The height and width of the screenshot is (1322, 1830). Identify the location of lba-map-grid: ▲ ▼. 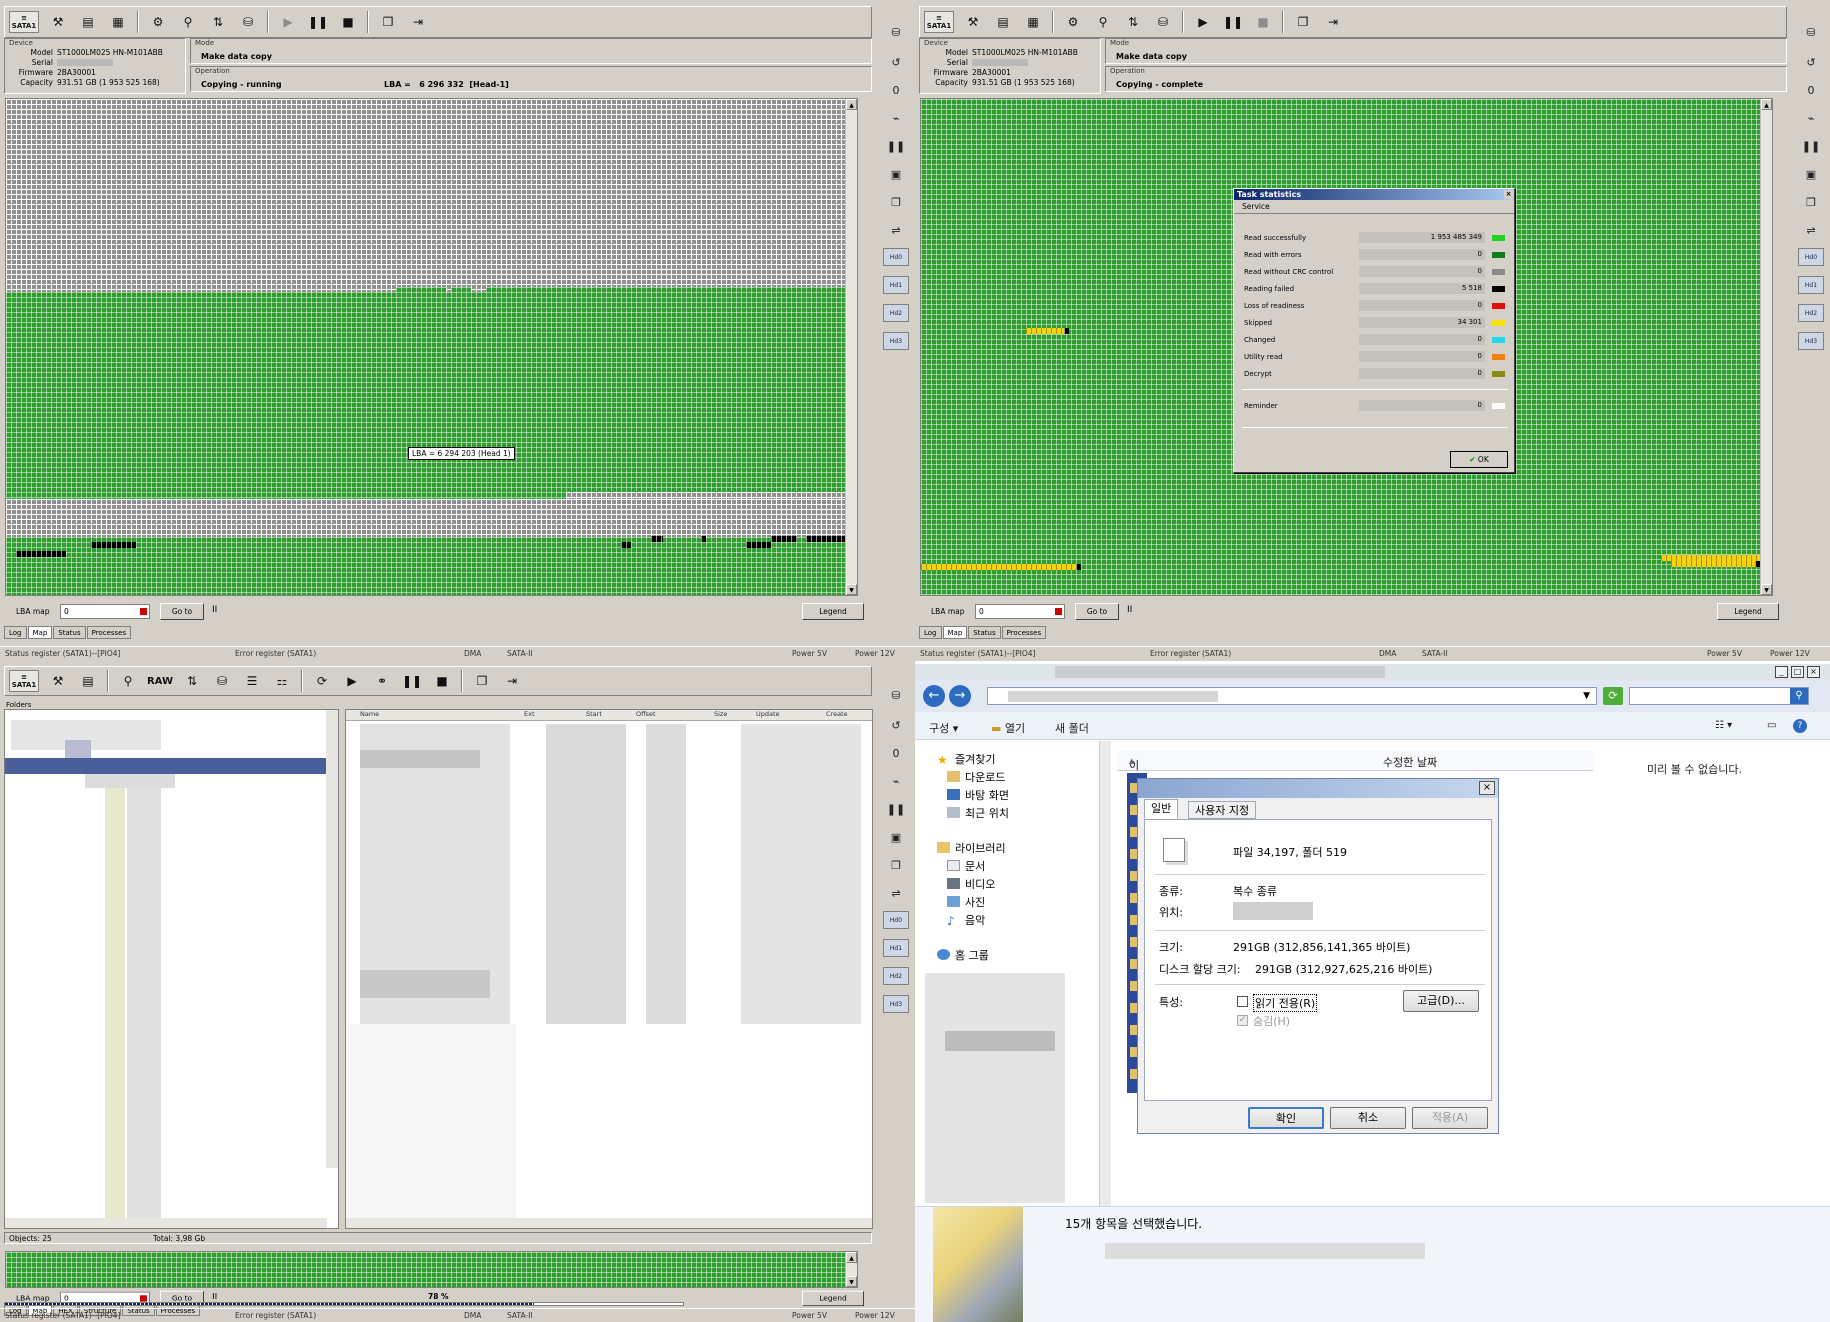
(431, 1269).